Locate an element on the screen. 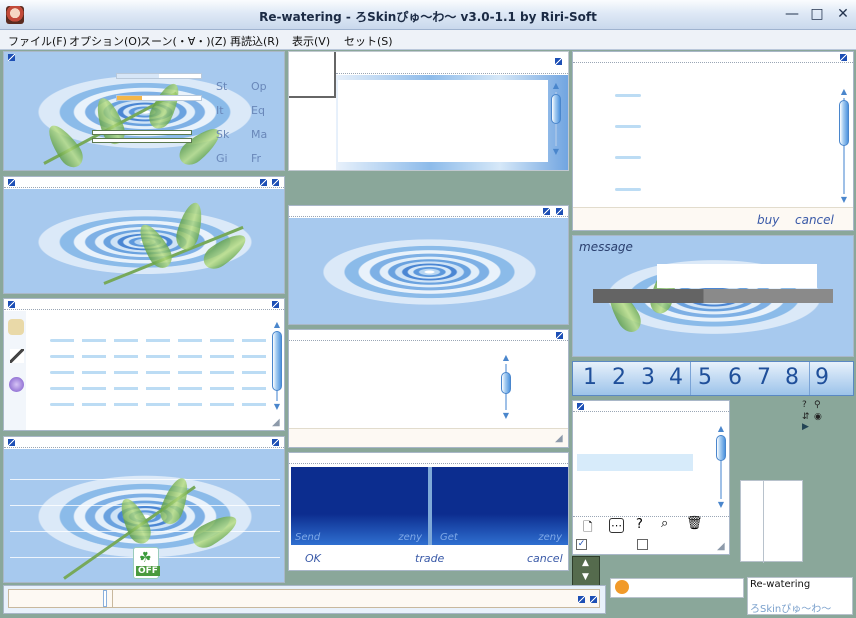  scroll-widget: ▲ ▼ is located at coordinates (586, 571).